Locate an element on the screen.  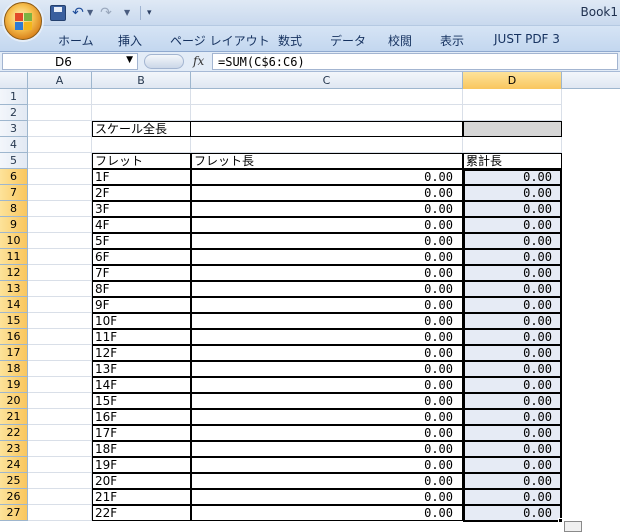
customize-toolbar-icon: ▾ is located at coordinates (149, 13).